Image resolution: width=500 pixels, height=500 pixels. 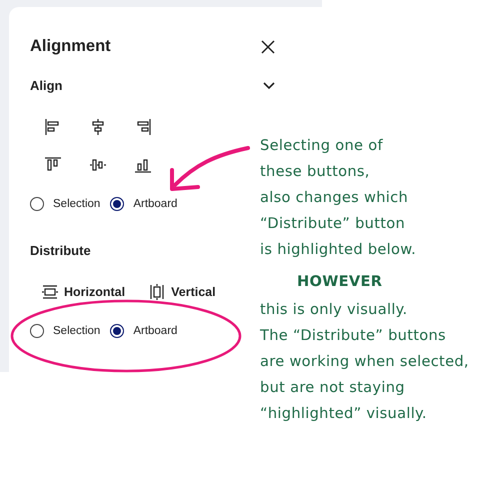 I want to click on annotation-text: this is only visually. The “Distribute” buttons are working when selected, but are not staying “highlighted” visually., so click(x=365, y=362).